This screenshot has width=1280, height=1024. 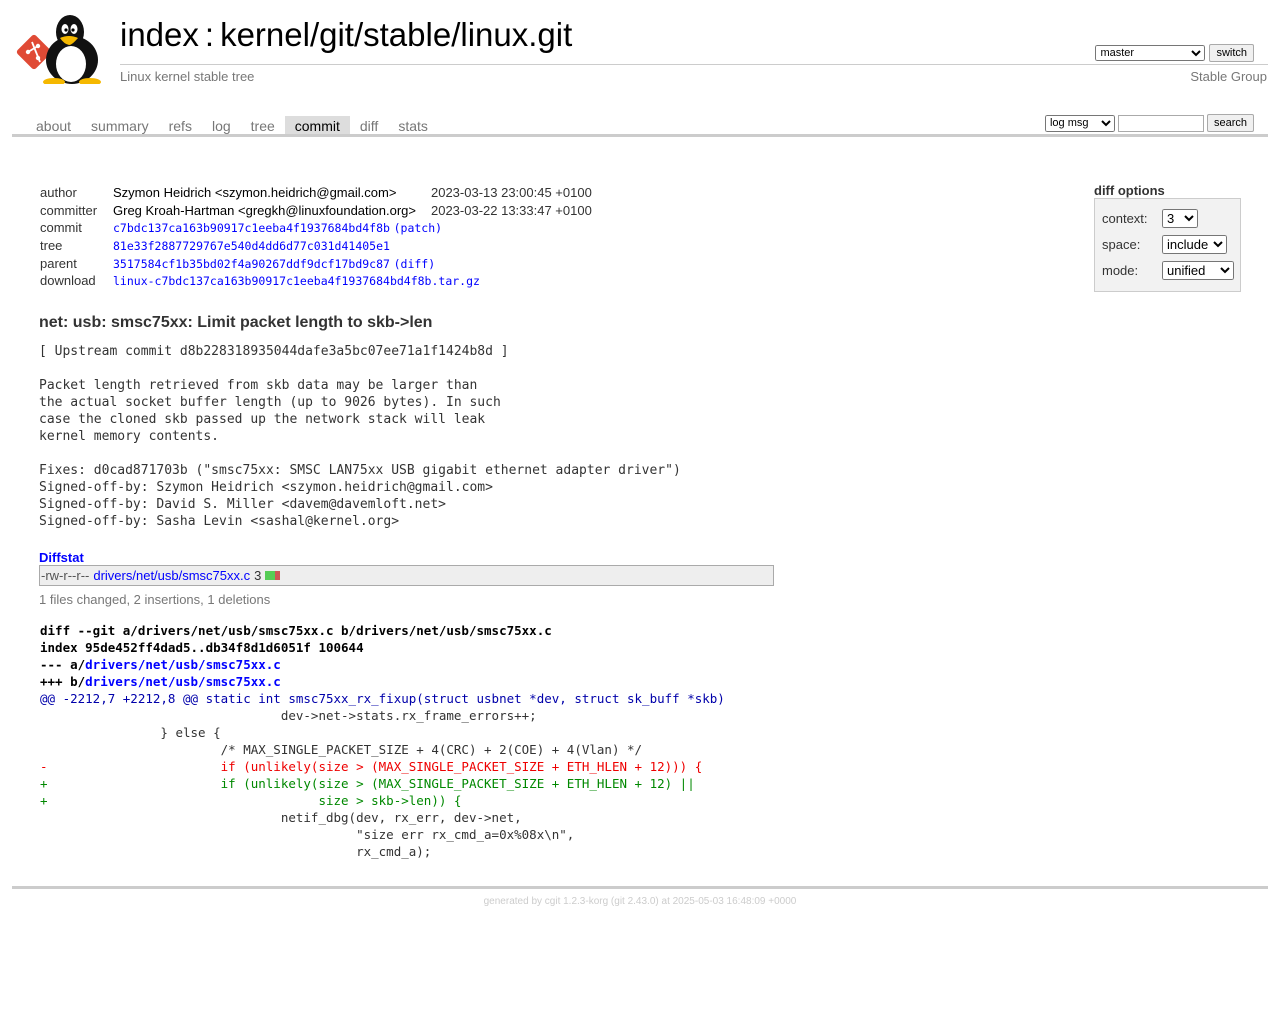 What do you see at coordinates (251, 228) in the screenshot?
I see `commit-hash-link: c7bdc137ca163b90917c1eeba4f1937684bd4f8b` at bounding box center [251, 228].